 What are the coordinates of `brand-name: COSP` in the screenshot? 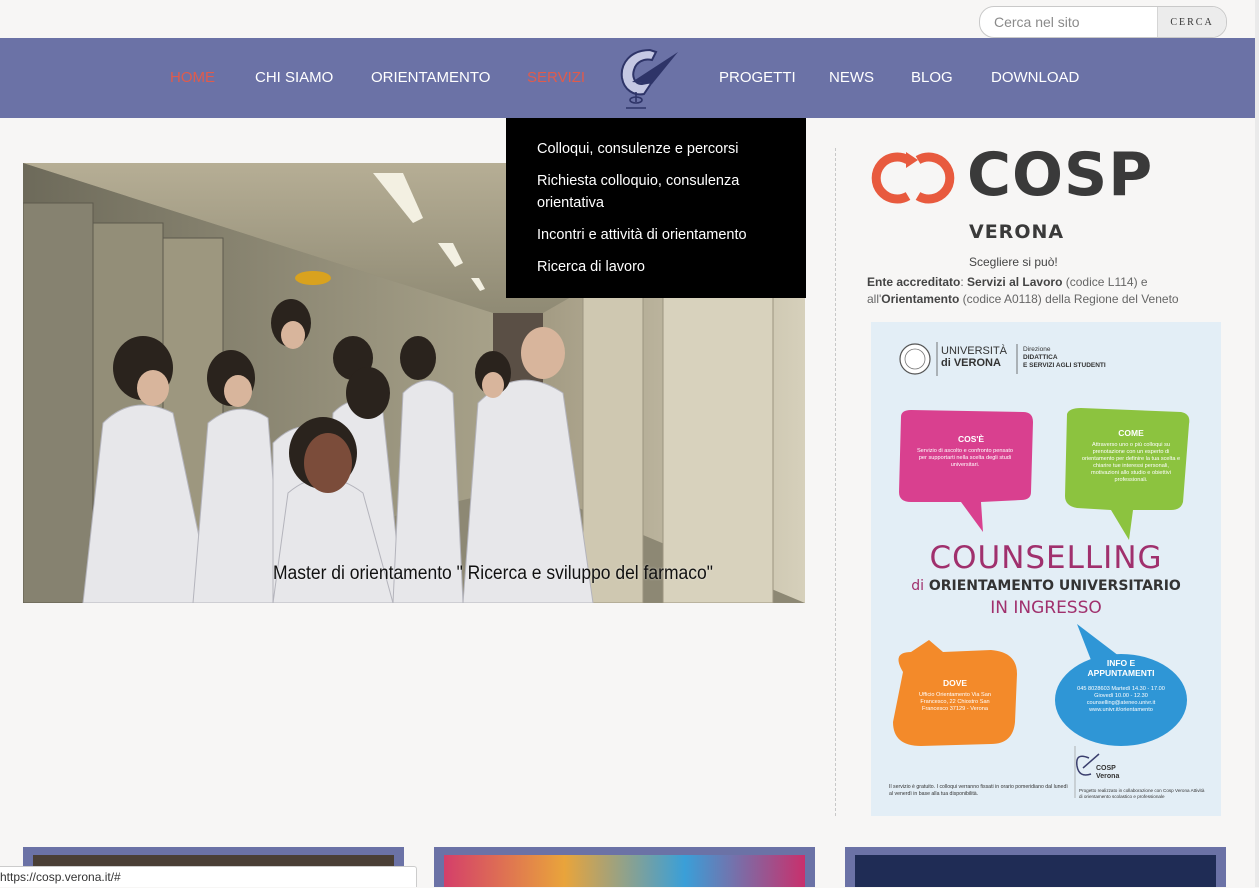 It's located at (1060, 175).